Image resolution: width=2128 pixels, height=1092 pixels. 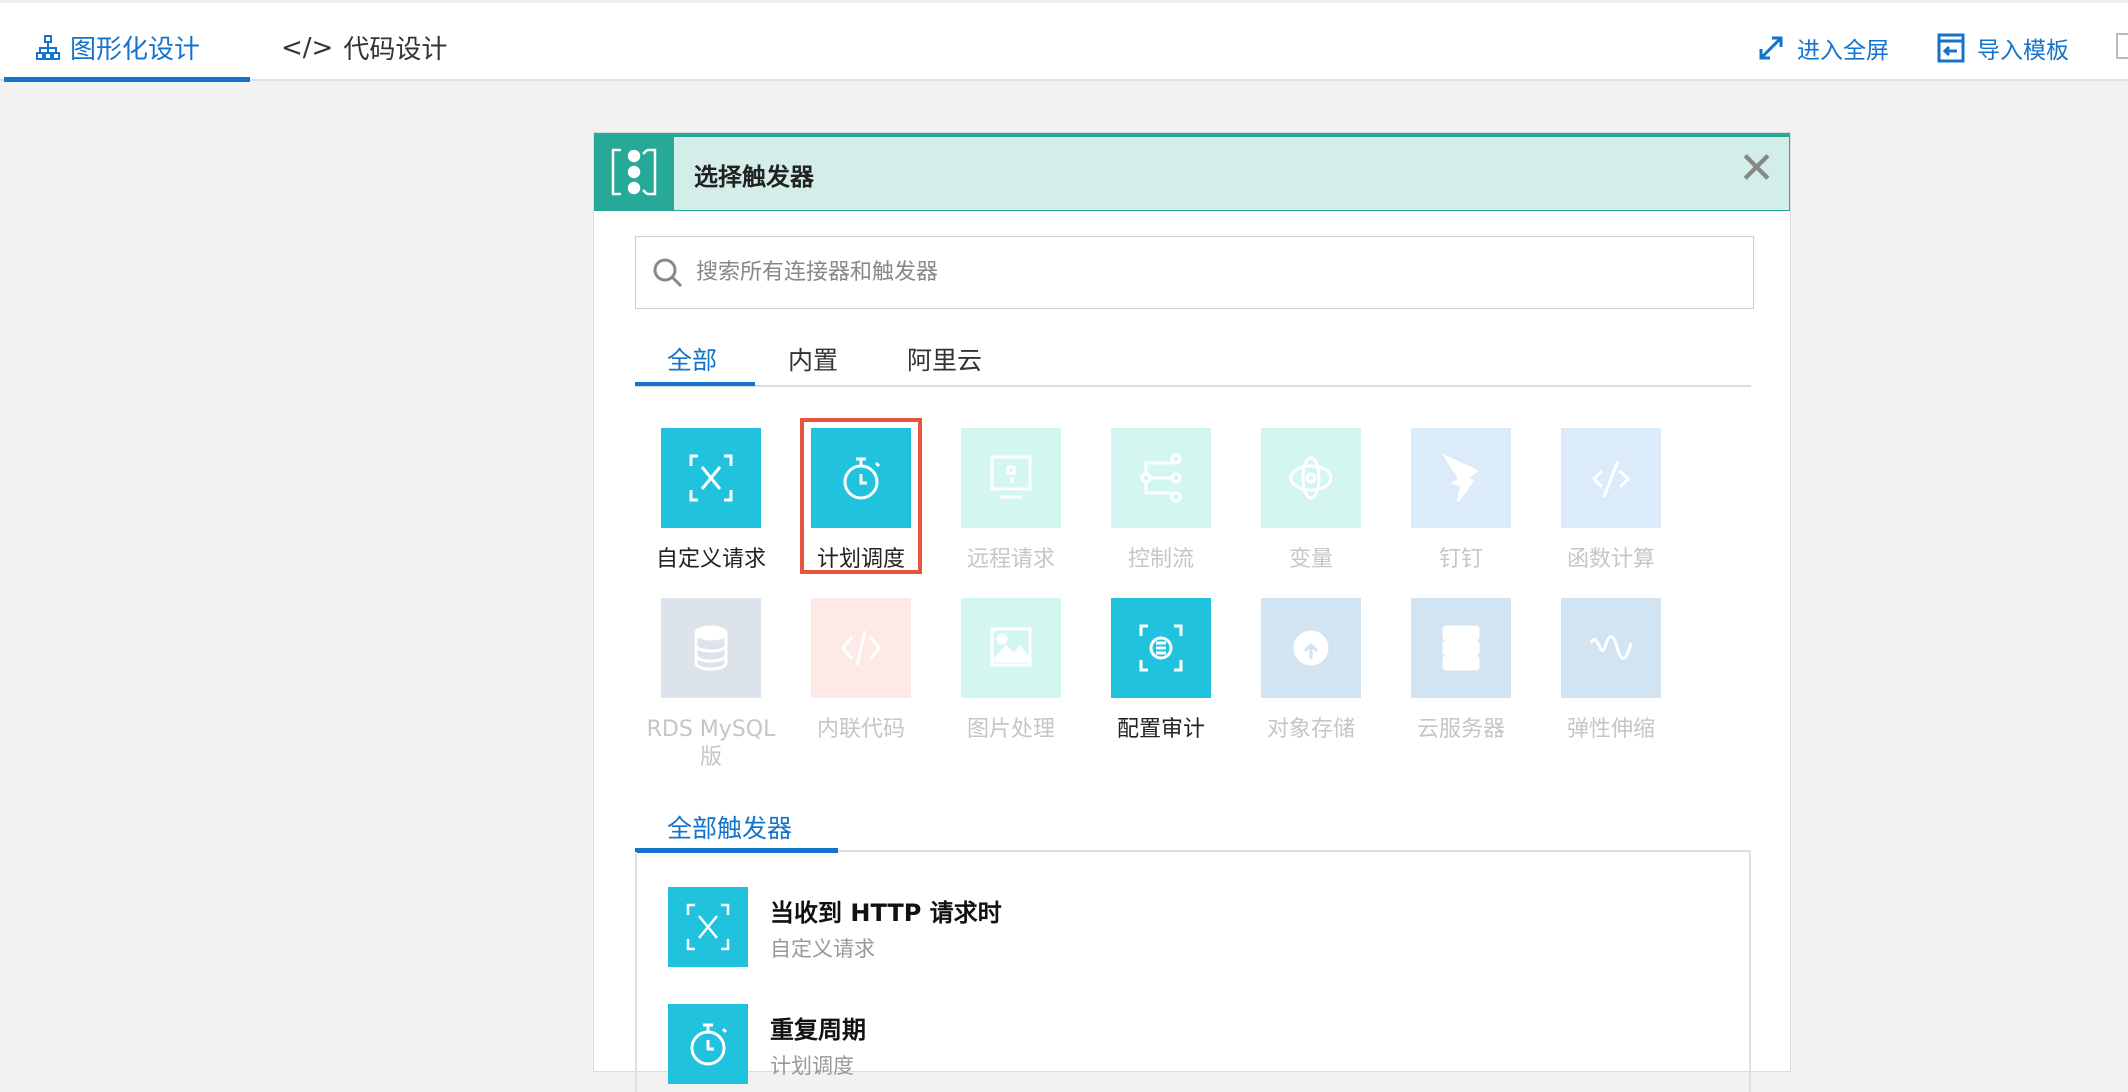 What do you see at coordinates (2122, 46) in the screenshot?
I see `more-icon` at bounding box center [2122, 46].